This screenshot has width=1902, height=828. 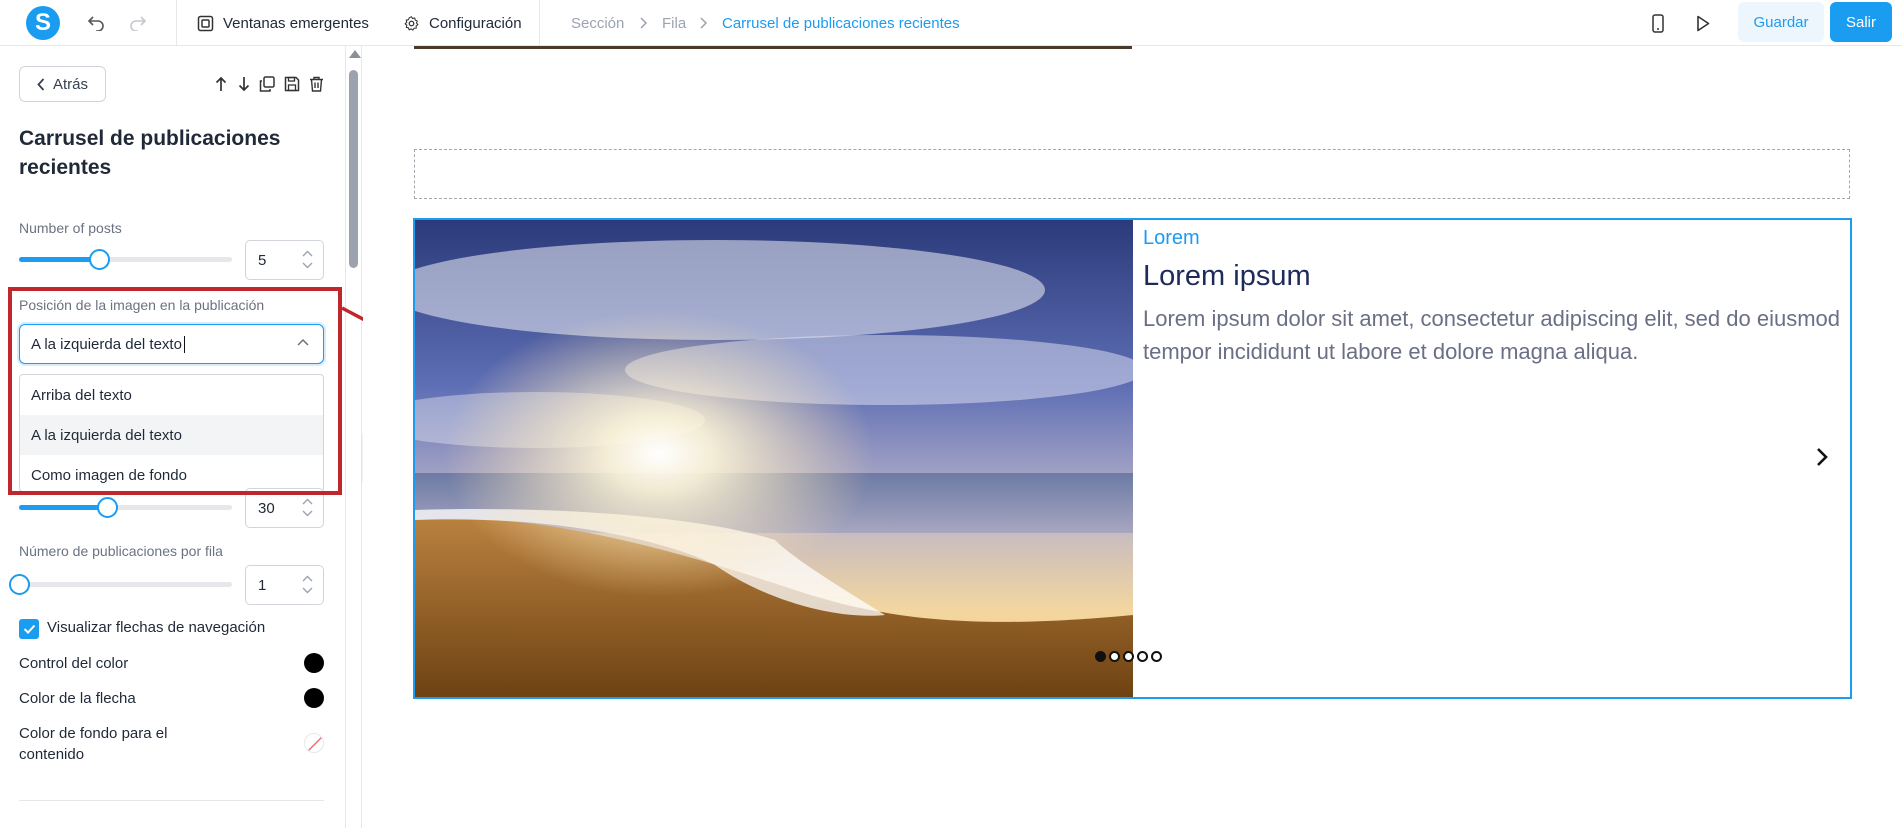 What do you see at coordinates (284, 585) in the screenshot?
I see `posts-per-row-input: 1` at bounding box center [284, 585].